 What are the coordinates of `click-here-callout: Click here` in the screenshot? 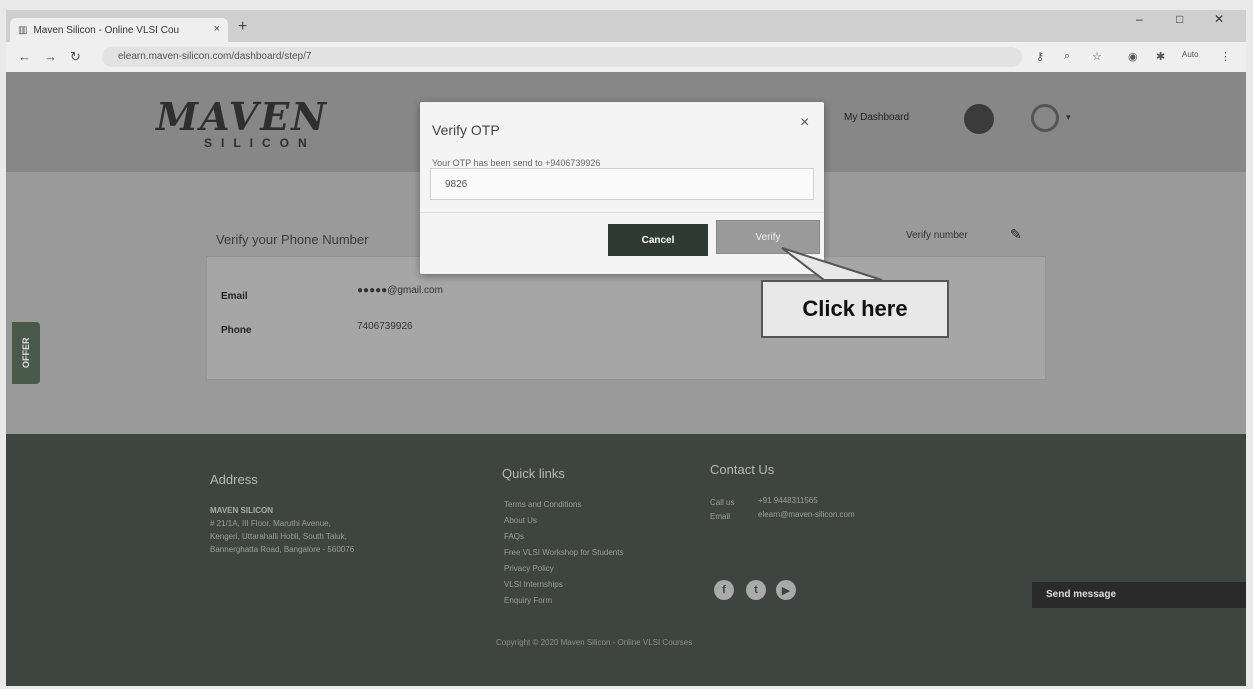 It's located at (855, 309).